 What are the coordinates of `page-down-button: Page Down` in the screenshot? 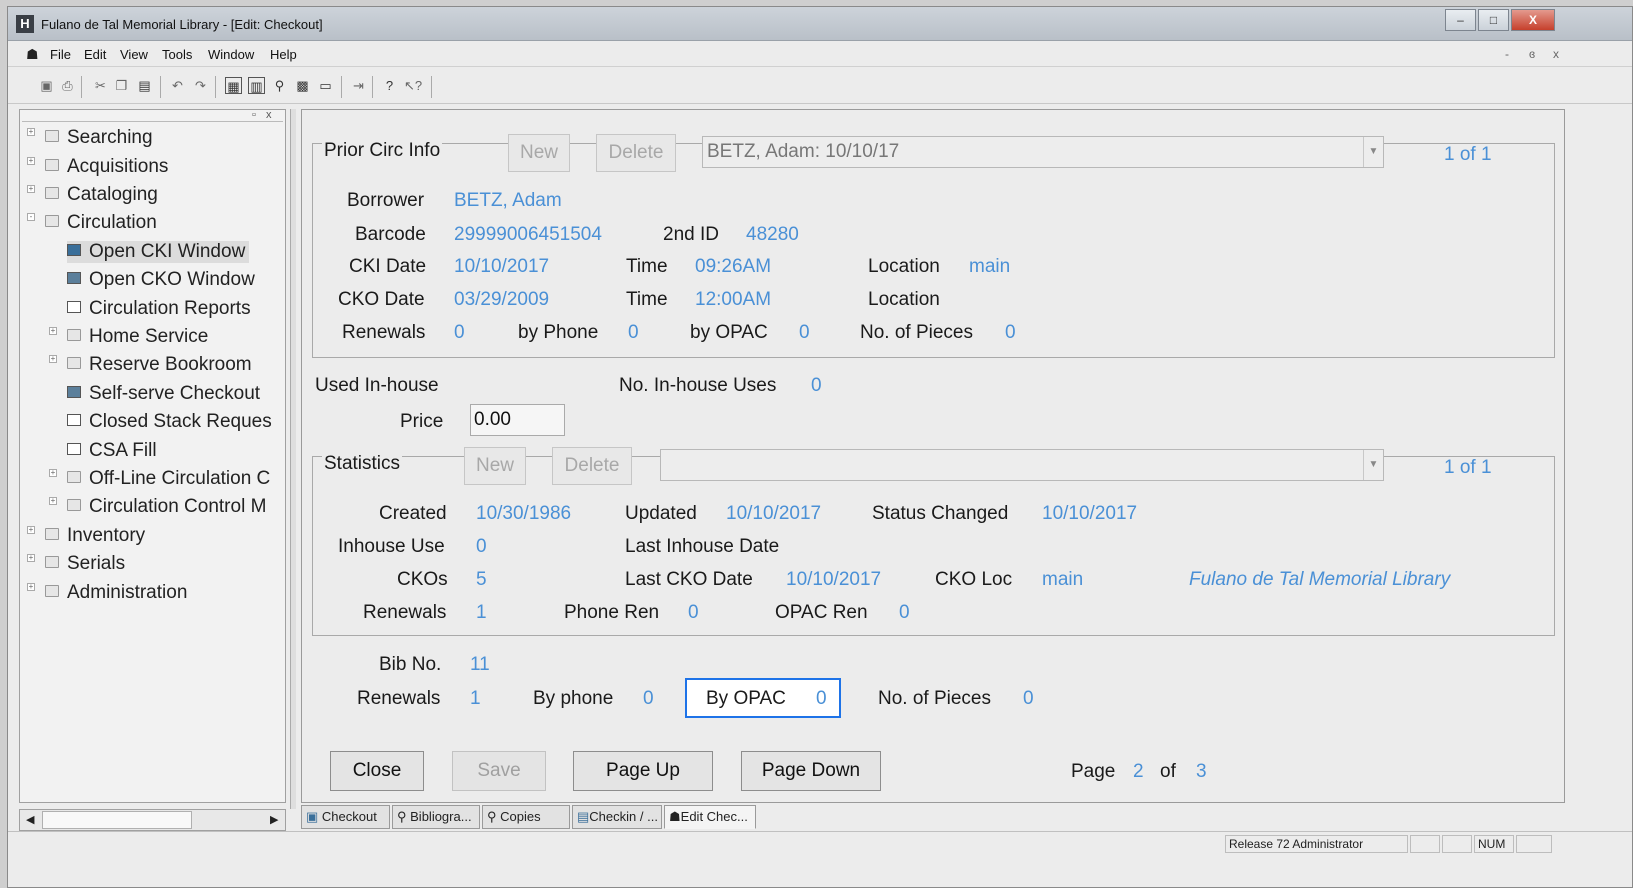 It's located at (811, 771).